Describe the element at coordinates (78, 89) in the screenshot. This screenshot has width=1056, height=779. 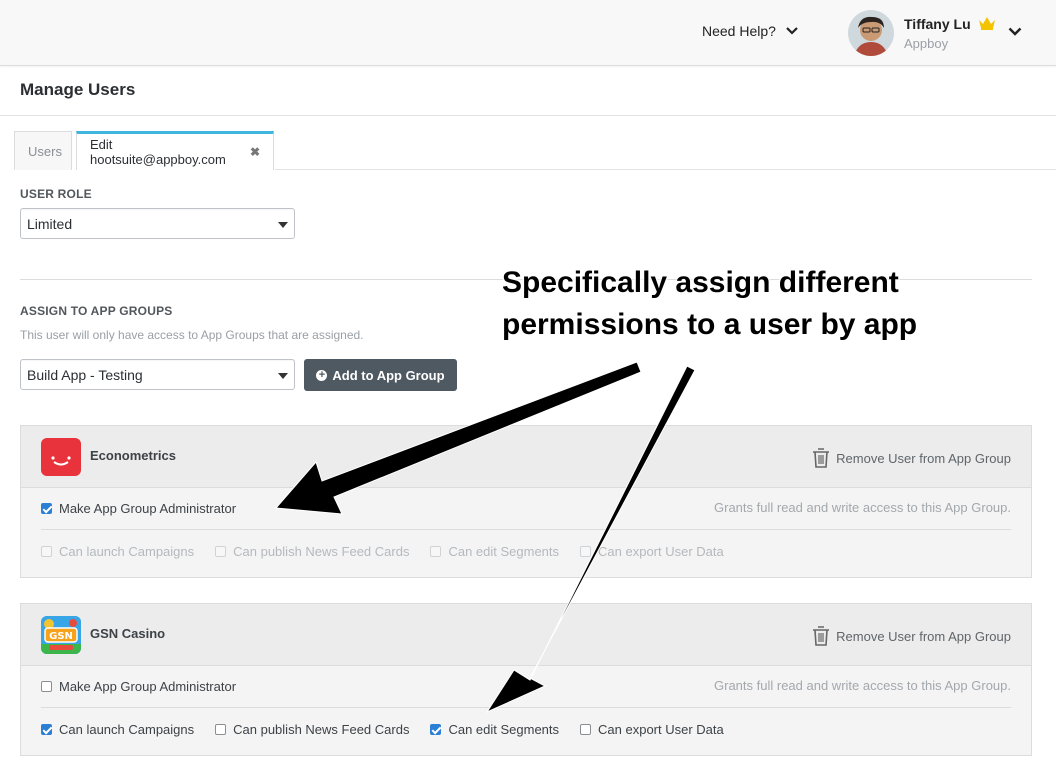
I see `page-title: Manage Users` at that location.